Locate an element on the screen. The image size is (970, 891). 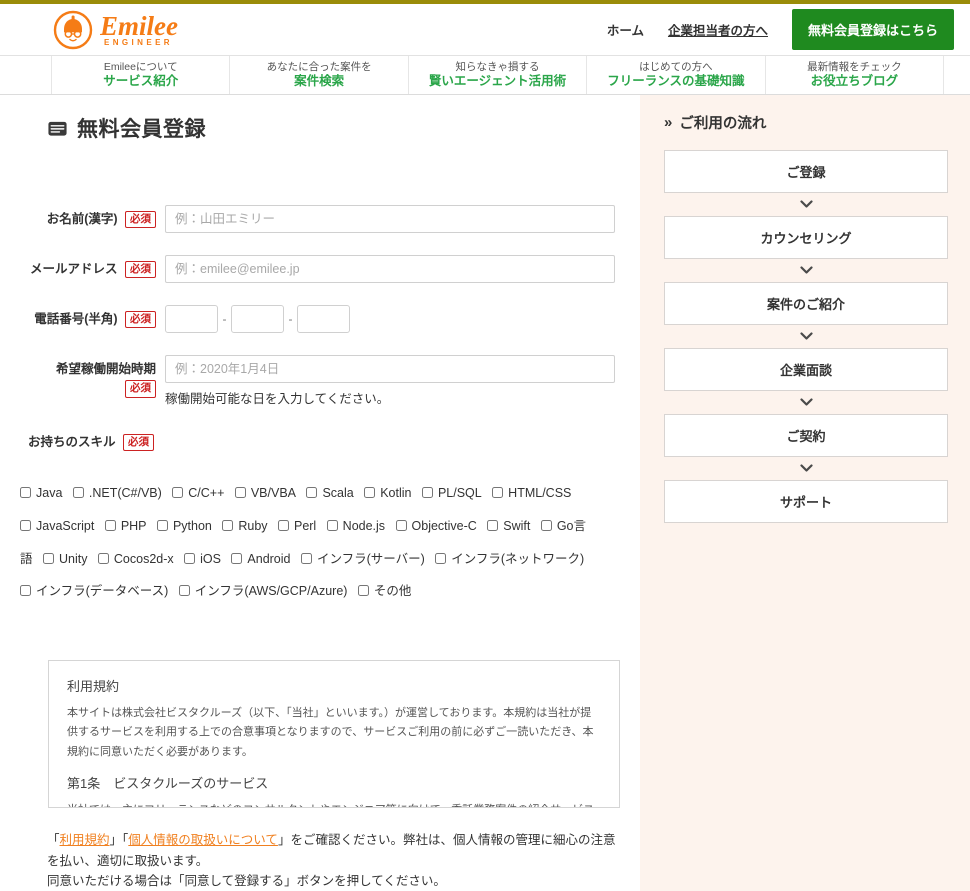
terms-heading: 利用規約 is located at coordinates (93, 687).